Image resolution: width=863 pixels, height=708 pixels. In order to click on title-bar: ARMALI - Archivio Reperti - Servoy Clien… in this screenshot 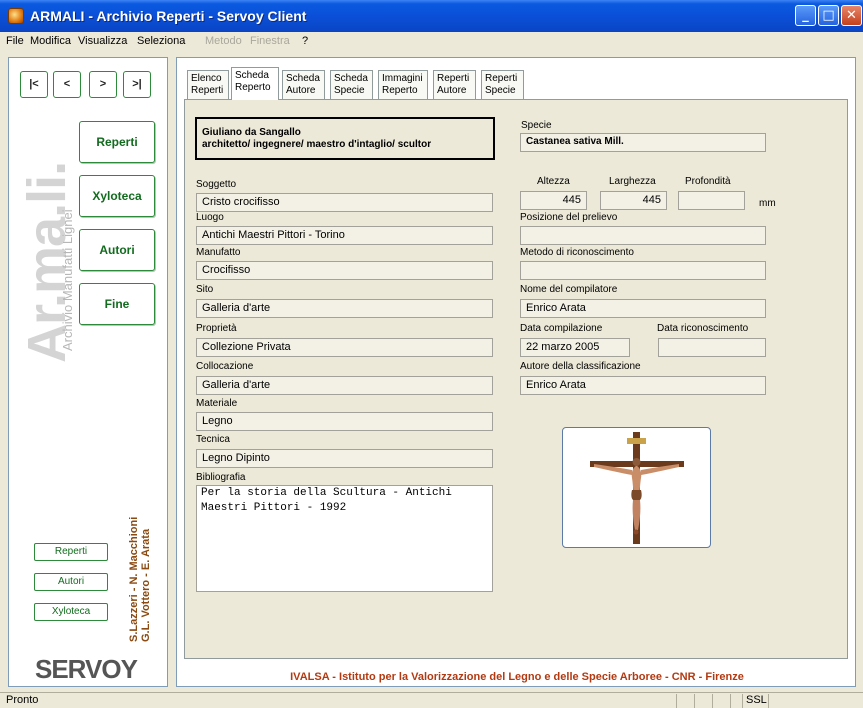, I will do `click(431, 16)`.